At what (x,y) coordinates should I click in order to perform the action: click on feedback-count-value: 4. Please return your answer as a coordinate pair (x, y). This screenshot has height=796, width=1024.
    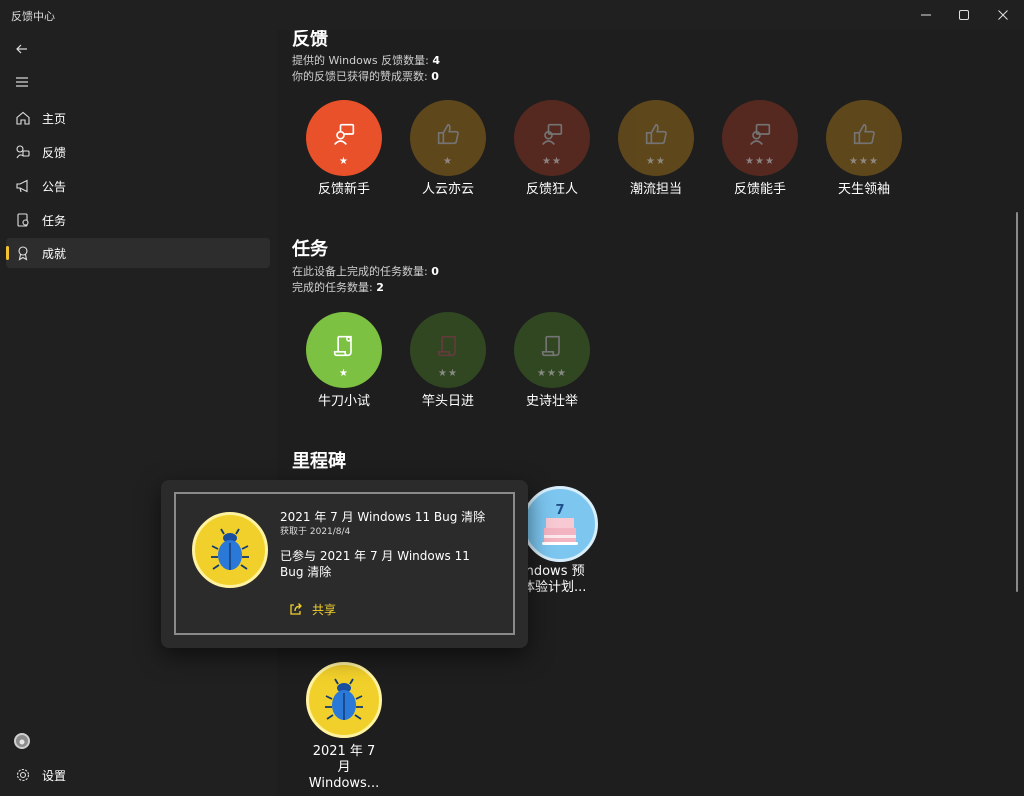
    Looking at the image, I should click on (436, 60).